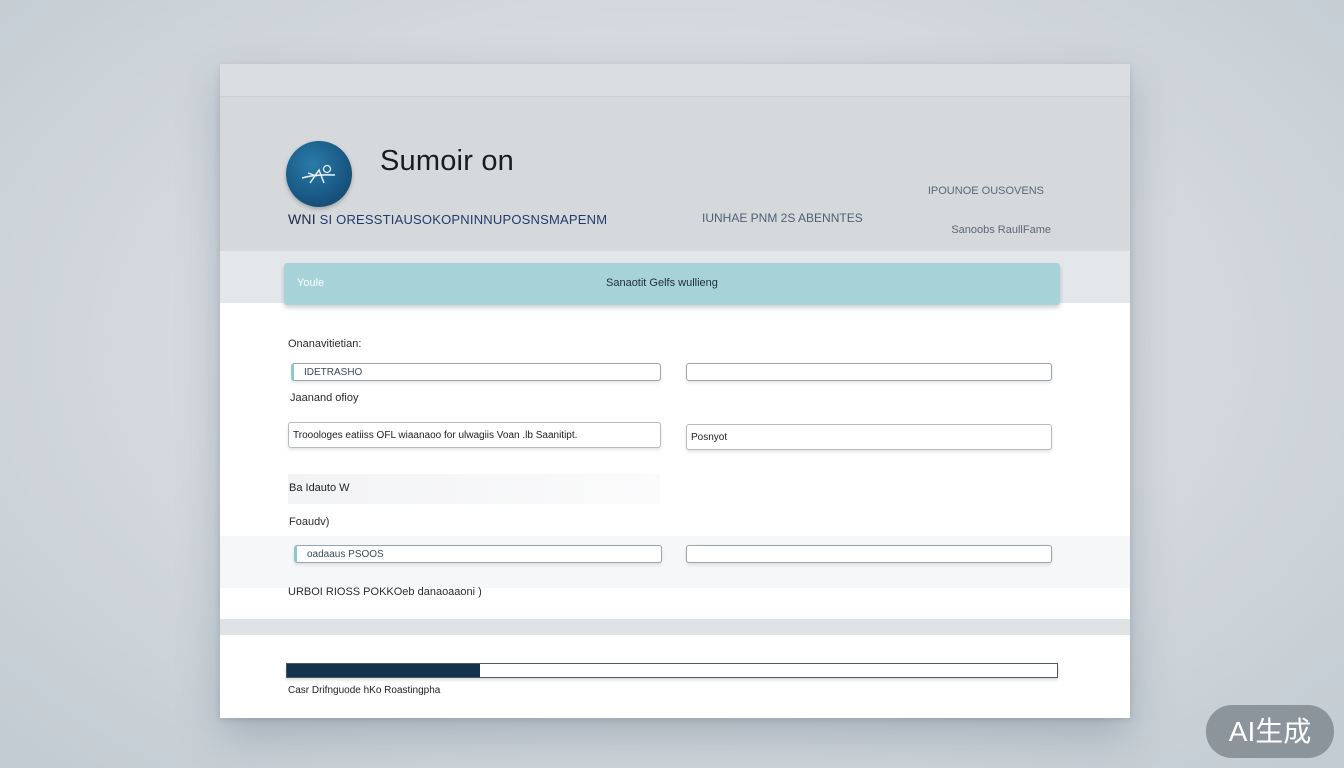  What do you see at coordinates (463, 219) in the screenshot?
I see `header-subtitle-rest: SI ORESSTIAUSOKOPNINNUPOSNSMAPENM` at bounding box center [463, 219].